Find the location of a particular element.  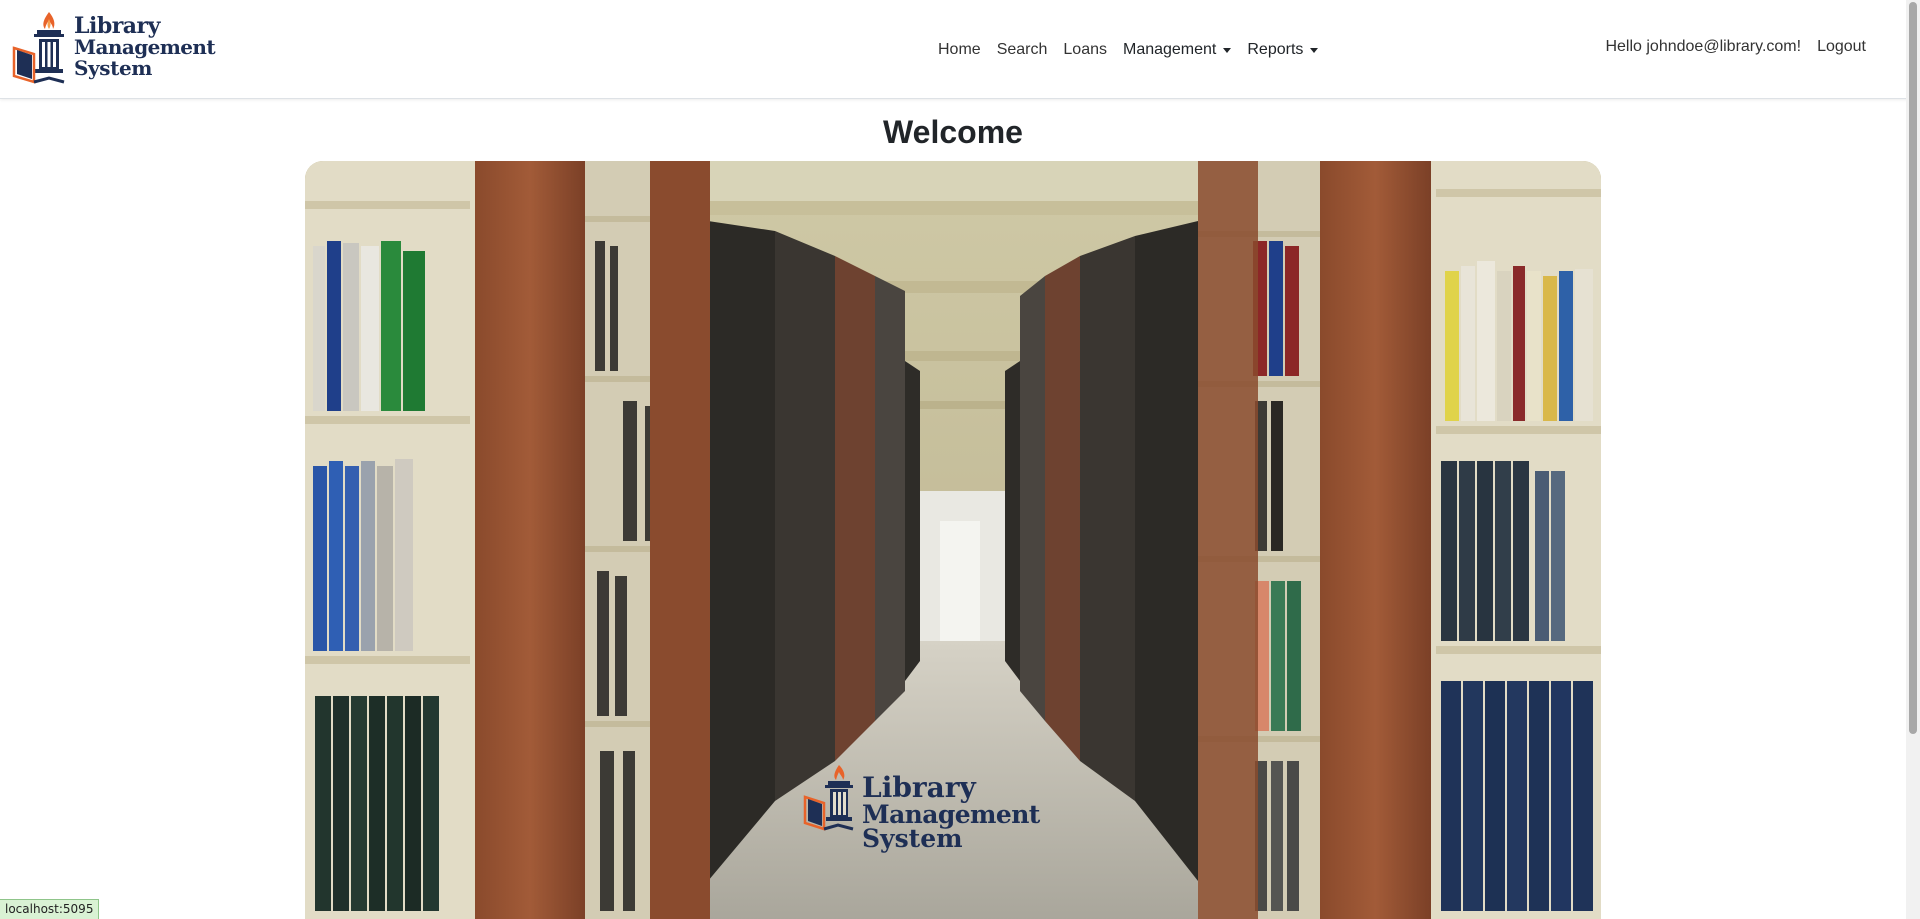

brand-line-1: Library is located at coordinates (117, 26).